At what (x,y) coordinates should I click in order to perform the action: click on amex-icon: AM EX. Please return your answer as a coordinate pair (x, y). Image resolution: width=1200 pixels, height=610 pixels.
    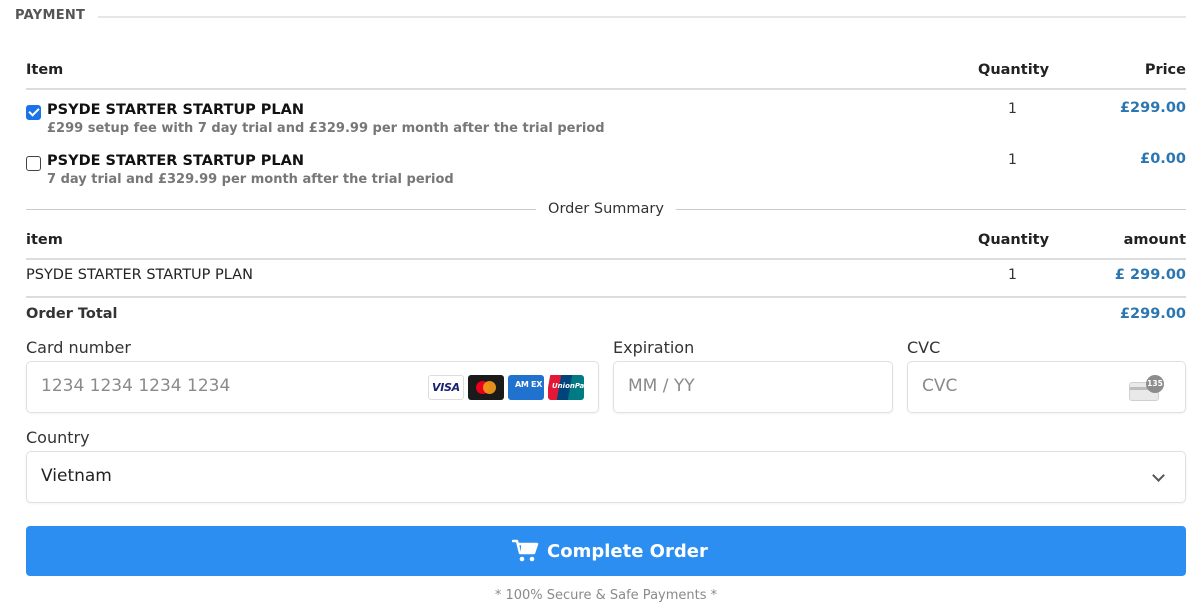
    Looking at the image, I should click on (526, 387).